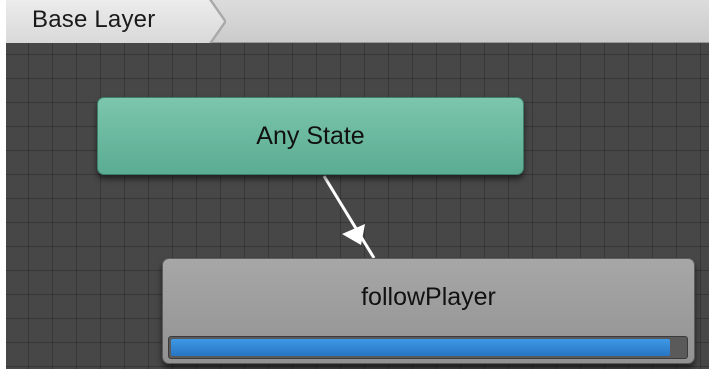  What do you see at coordinates (420, 347) in the screenshot?
I see `progress-fill` at bounding box center [420, 347].